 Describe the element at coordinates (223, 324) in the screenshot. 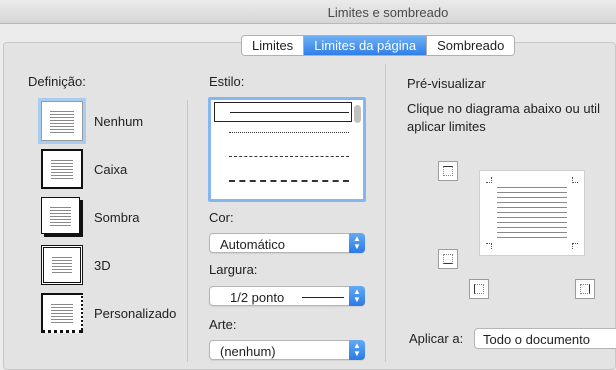

I see `art-label: Arte:` at that location.